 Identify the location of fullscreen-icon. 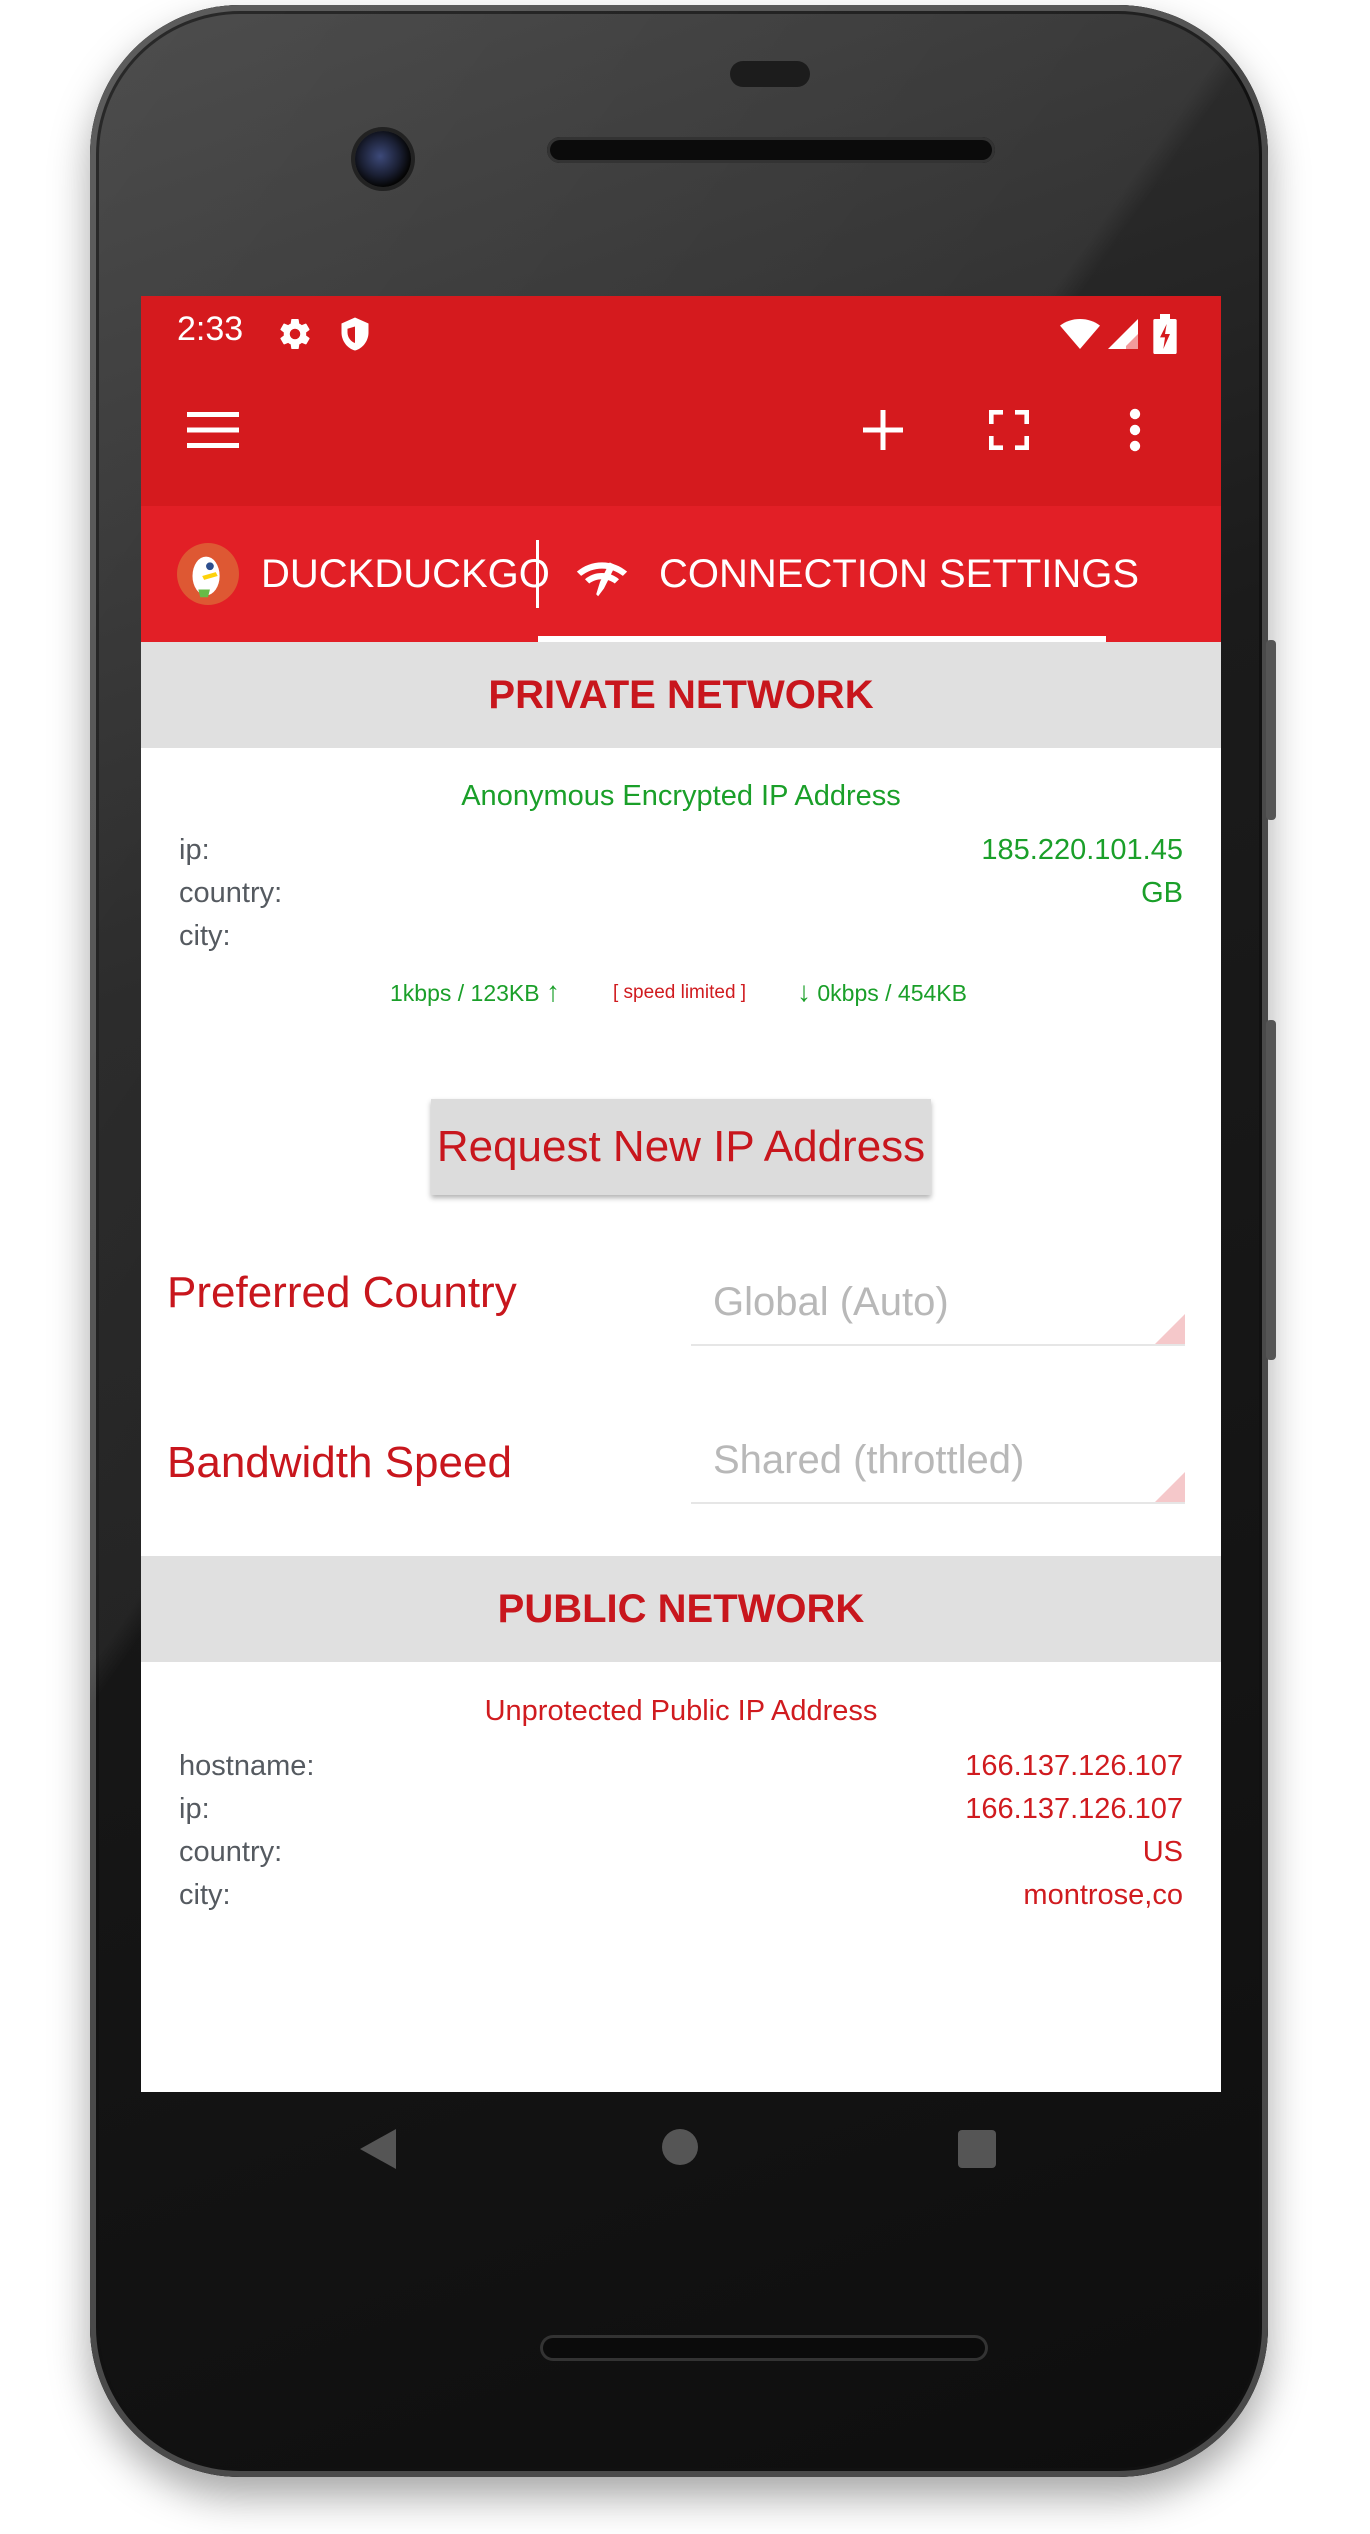
(1009, 430).